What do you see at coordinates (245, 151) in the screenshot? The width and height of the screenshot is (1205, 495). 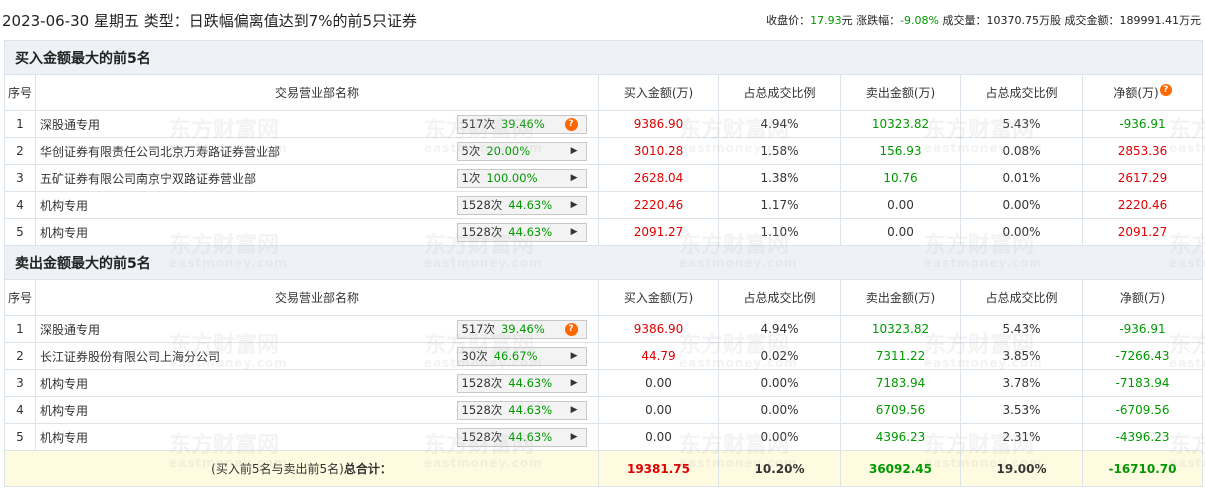 I see `broker-name: 华创证券有限责任公司北京万寿路证券营业部` at bounding box center [245, 151].